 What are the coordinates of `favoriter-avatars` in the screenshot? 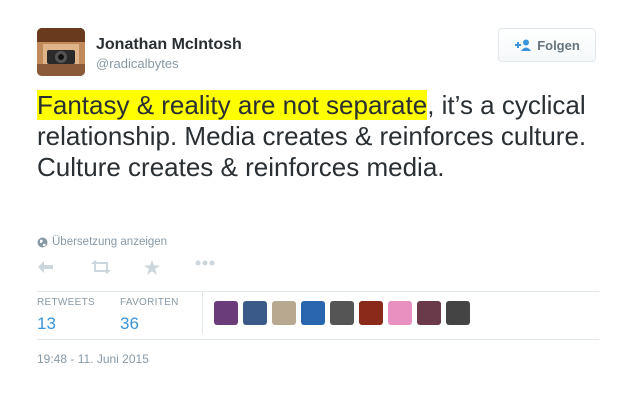 It's located at (344, 313).